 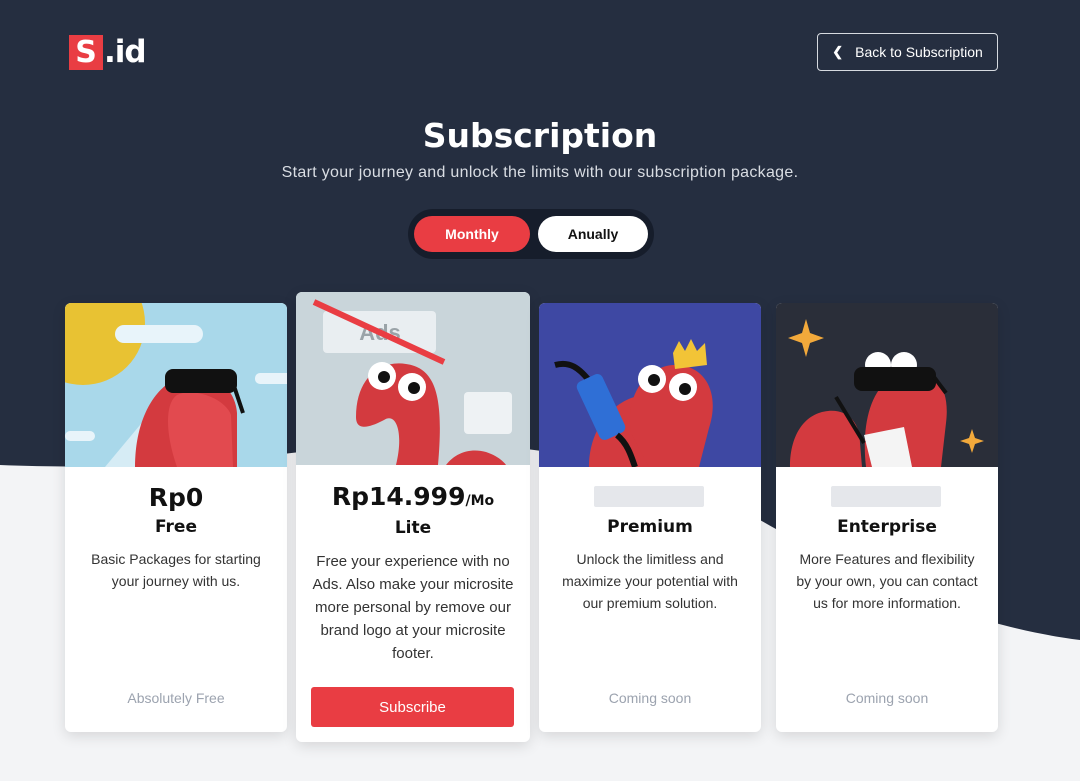 What do you see at coordinates (412, 707) in the screenshot?
I see `subscribe-button: Subscribe` at bounding box center [412, 707].